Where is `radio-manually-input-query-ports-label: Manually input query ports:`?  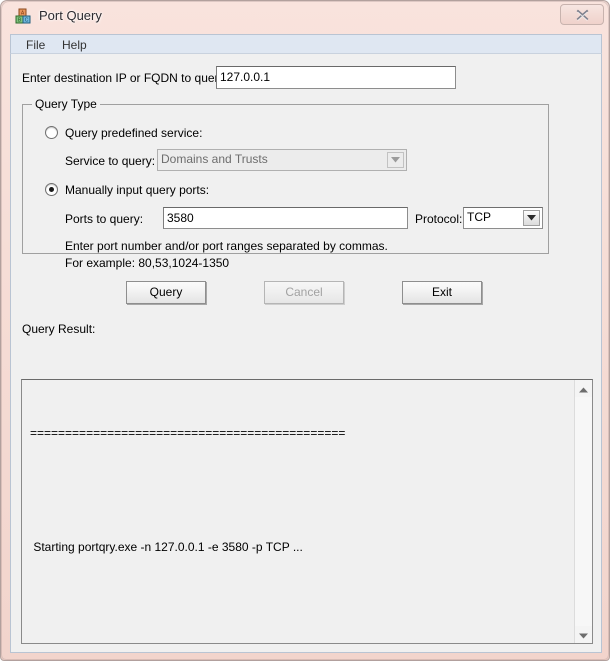
radio-manually-input-query-ports-label: Manually input query ports: is located at coordinates (137, 190).